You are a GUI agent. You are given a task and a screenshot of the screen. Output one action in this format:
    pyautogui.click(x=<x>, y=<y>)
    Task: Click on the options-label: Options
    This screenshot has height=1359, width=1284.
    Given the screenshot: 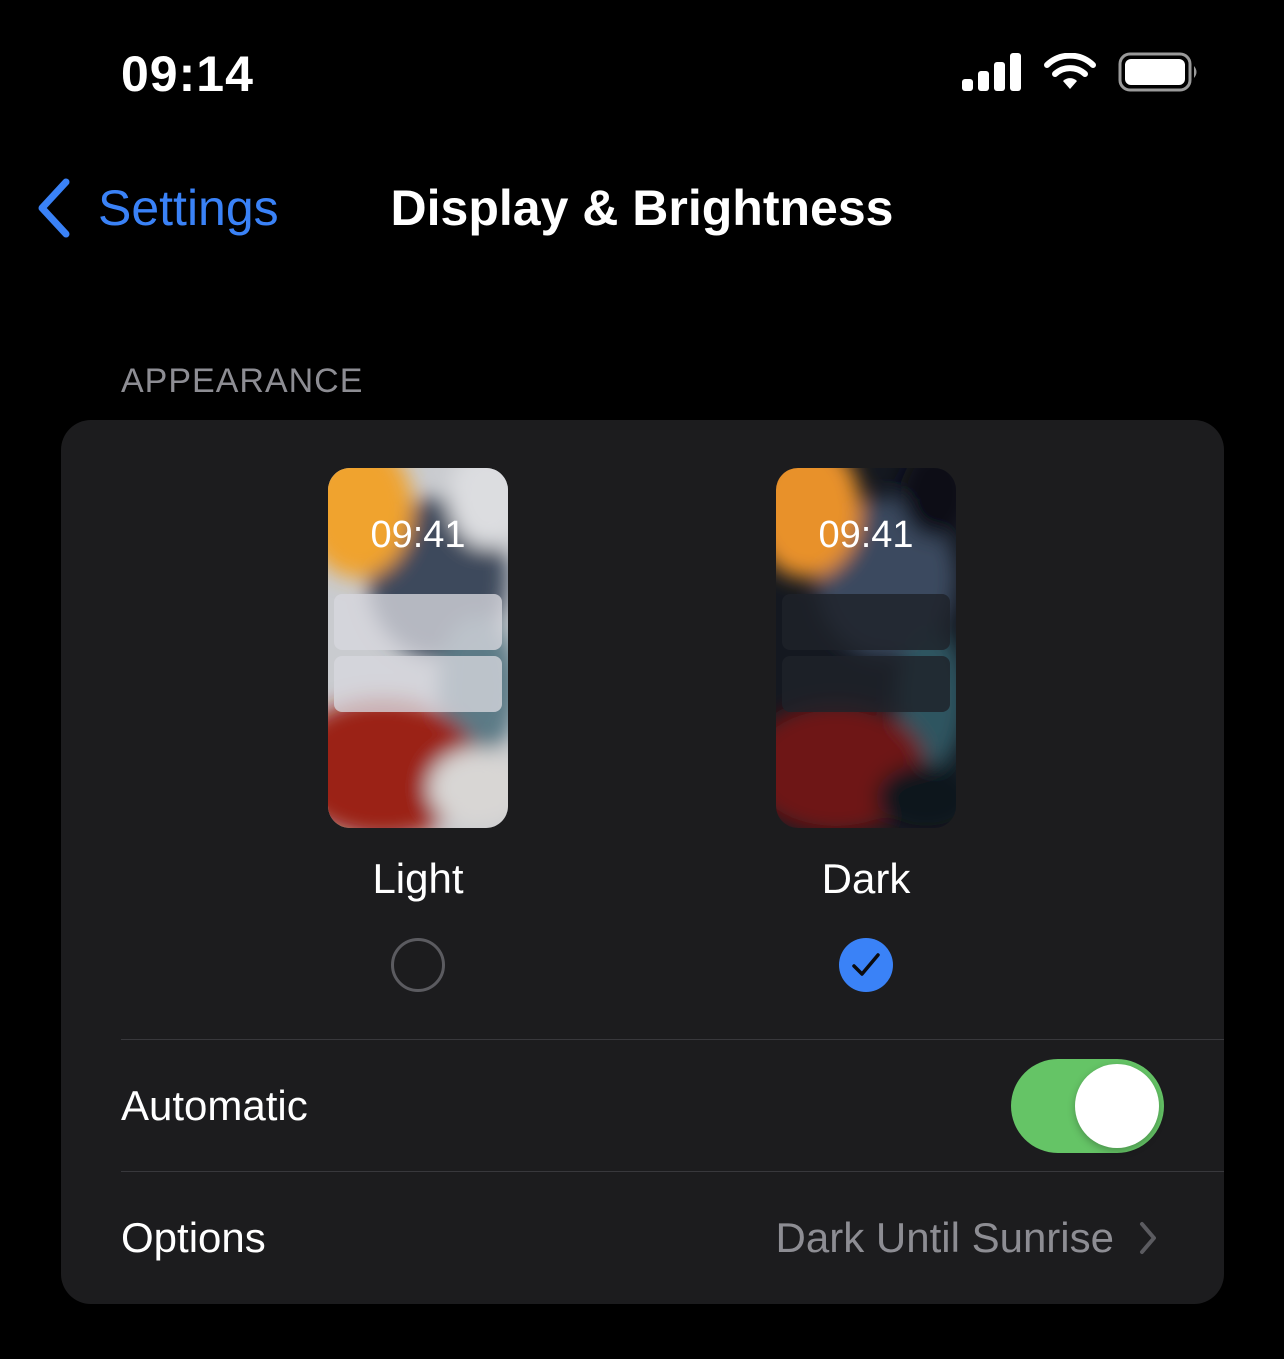 What is the action you would take?
    pyautogui.click(x=193, y=1237)
    